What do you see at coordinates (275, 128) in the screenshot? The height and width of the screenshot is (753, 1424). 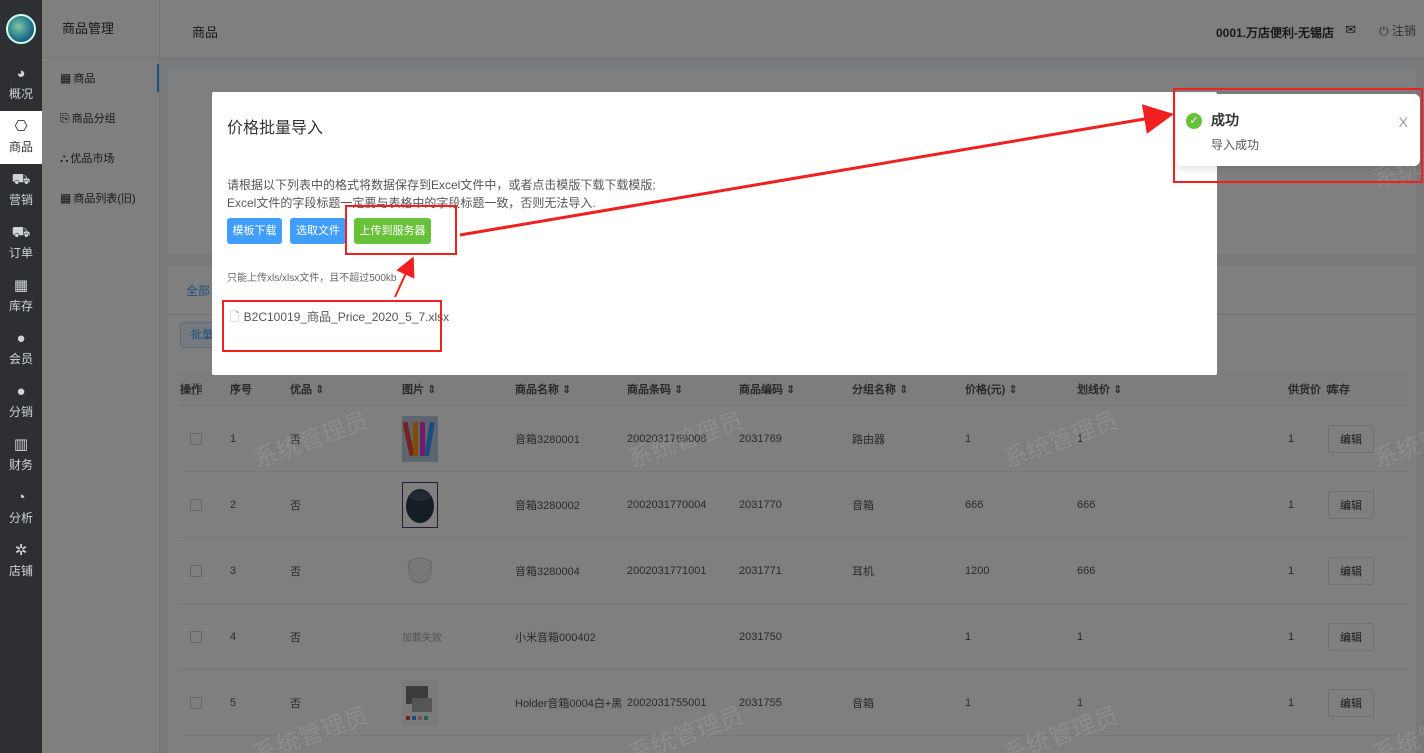 I see `dialog-title: 价格批量导入` at bounding box center [275, 128].